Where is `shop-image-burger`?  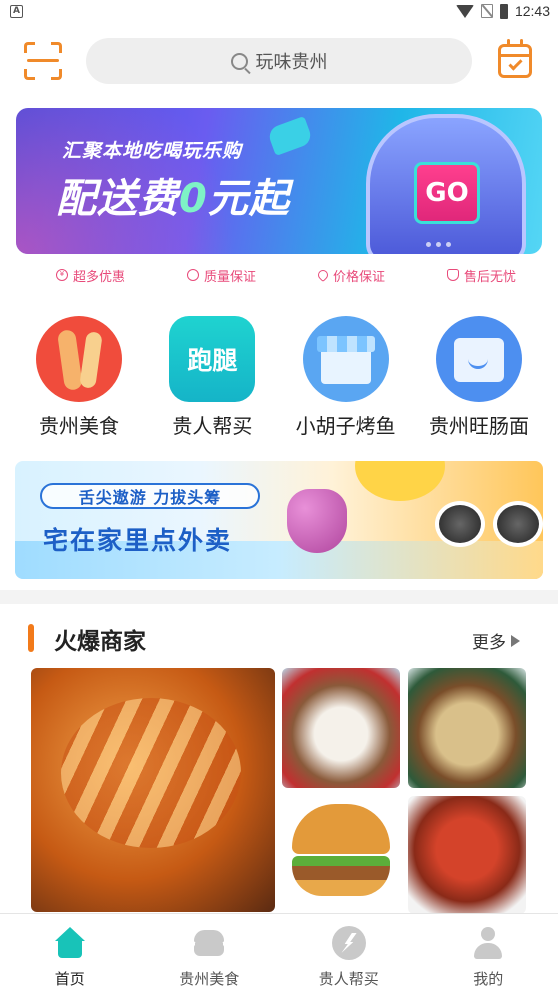 shop-image-burger is located at coordinates (341, 855).